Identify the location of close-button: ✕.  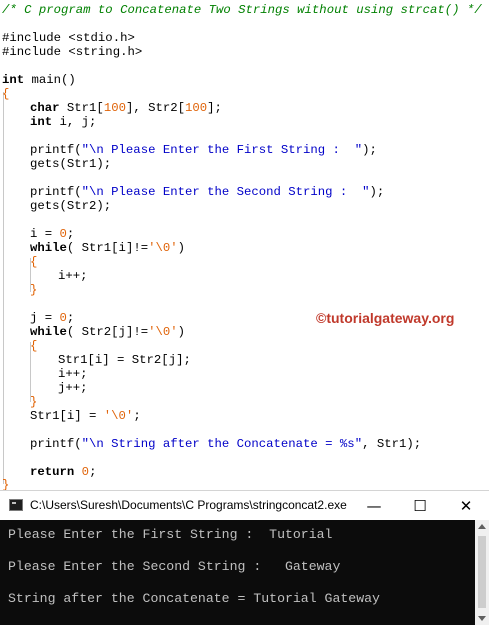
(466, 506).